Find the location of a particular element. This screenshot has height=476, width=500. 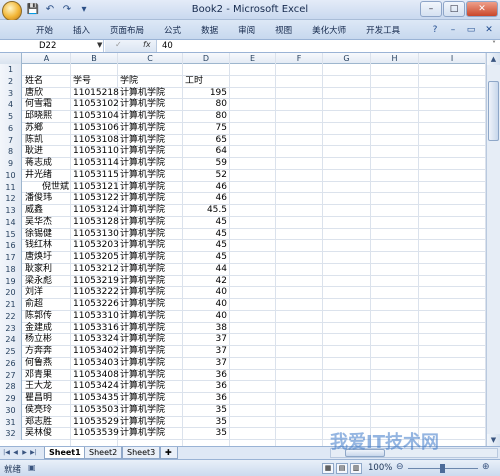

ribbon-tab-7: 视图 is located at coordinates (283, 31).